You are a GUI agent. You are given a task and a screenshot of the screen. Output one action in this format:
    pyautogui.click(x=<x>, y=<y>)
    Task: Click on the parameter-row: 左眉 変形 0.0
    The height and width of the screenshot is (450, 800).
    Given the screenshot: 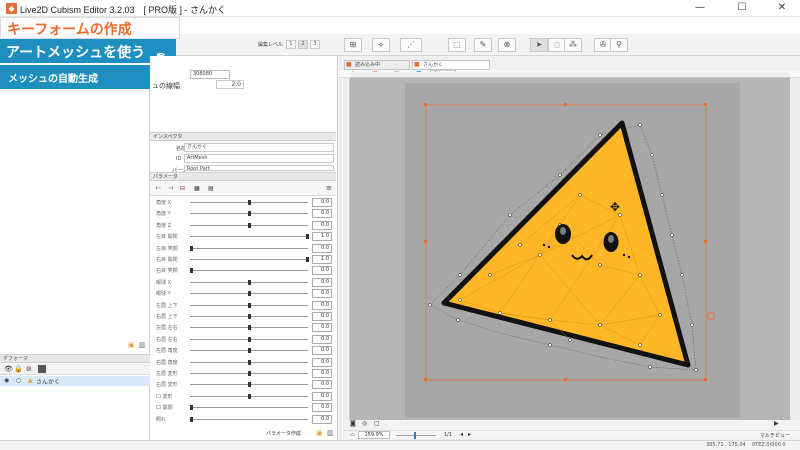 What is the action you would take?
    pyautogui.click(x=243, y=373)
    